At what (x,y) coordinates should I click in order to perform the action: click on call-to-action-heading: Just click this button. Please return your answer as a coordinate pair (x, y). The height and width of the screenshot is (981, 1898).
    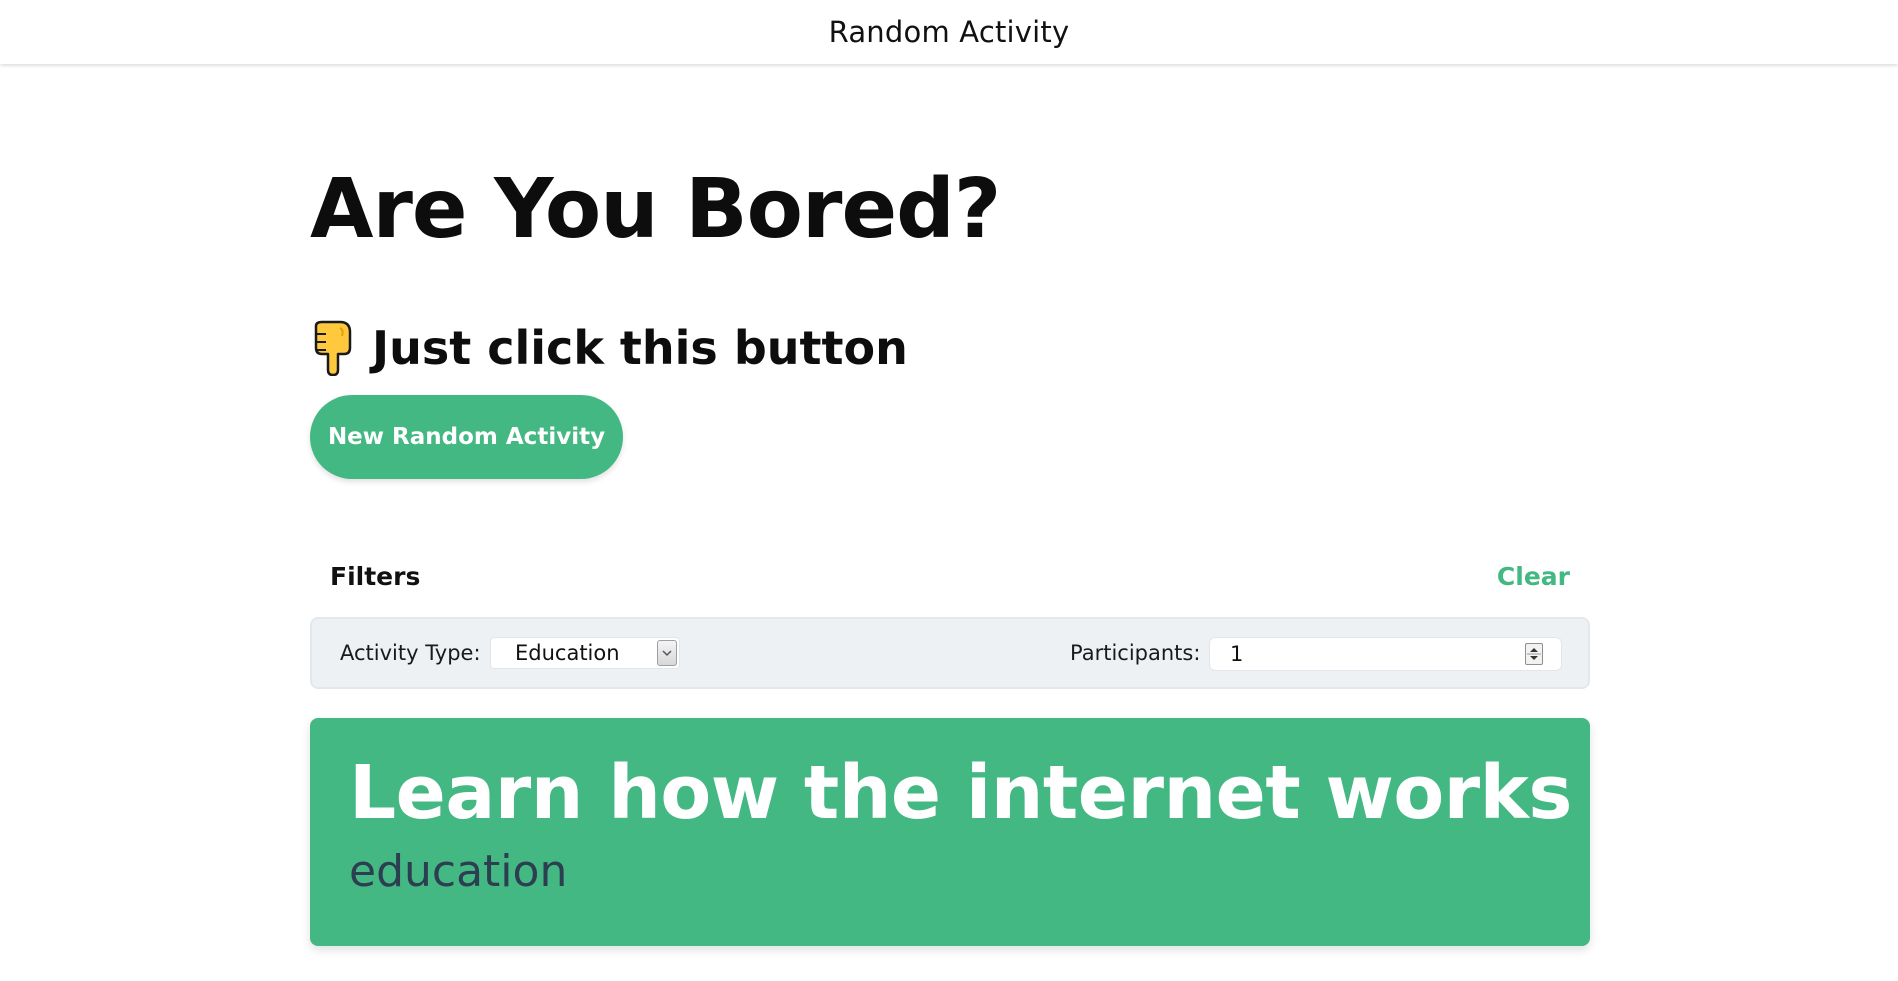
    Looking at the image, I should click on (609, 348).